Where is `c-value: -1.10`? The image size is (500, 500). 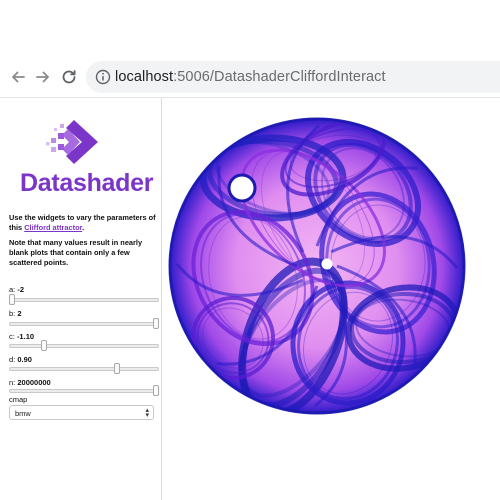 c-value: -1.10 is located at coordinates (25, 336).